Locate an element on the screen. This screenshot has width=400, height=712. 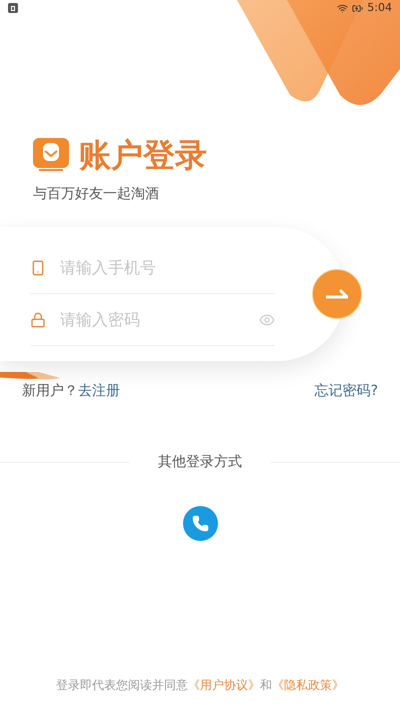
other-login-label: 其他登录方式 is located at coordinates (200, 462).